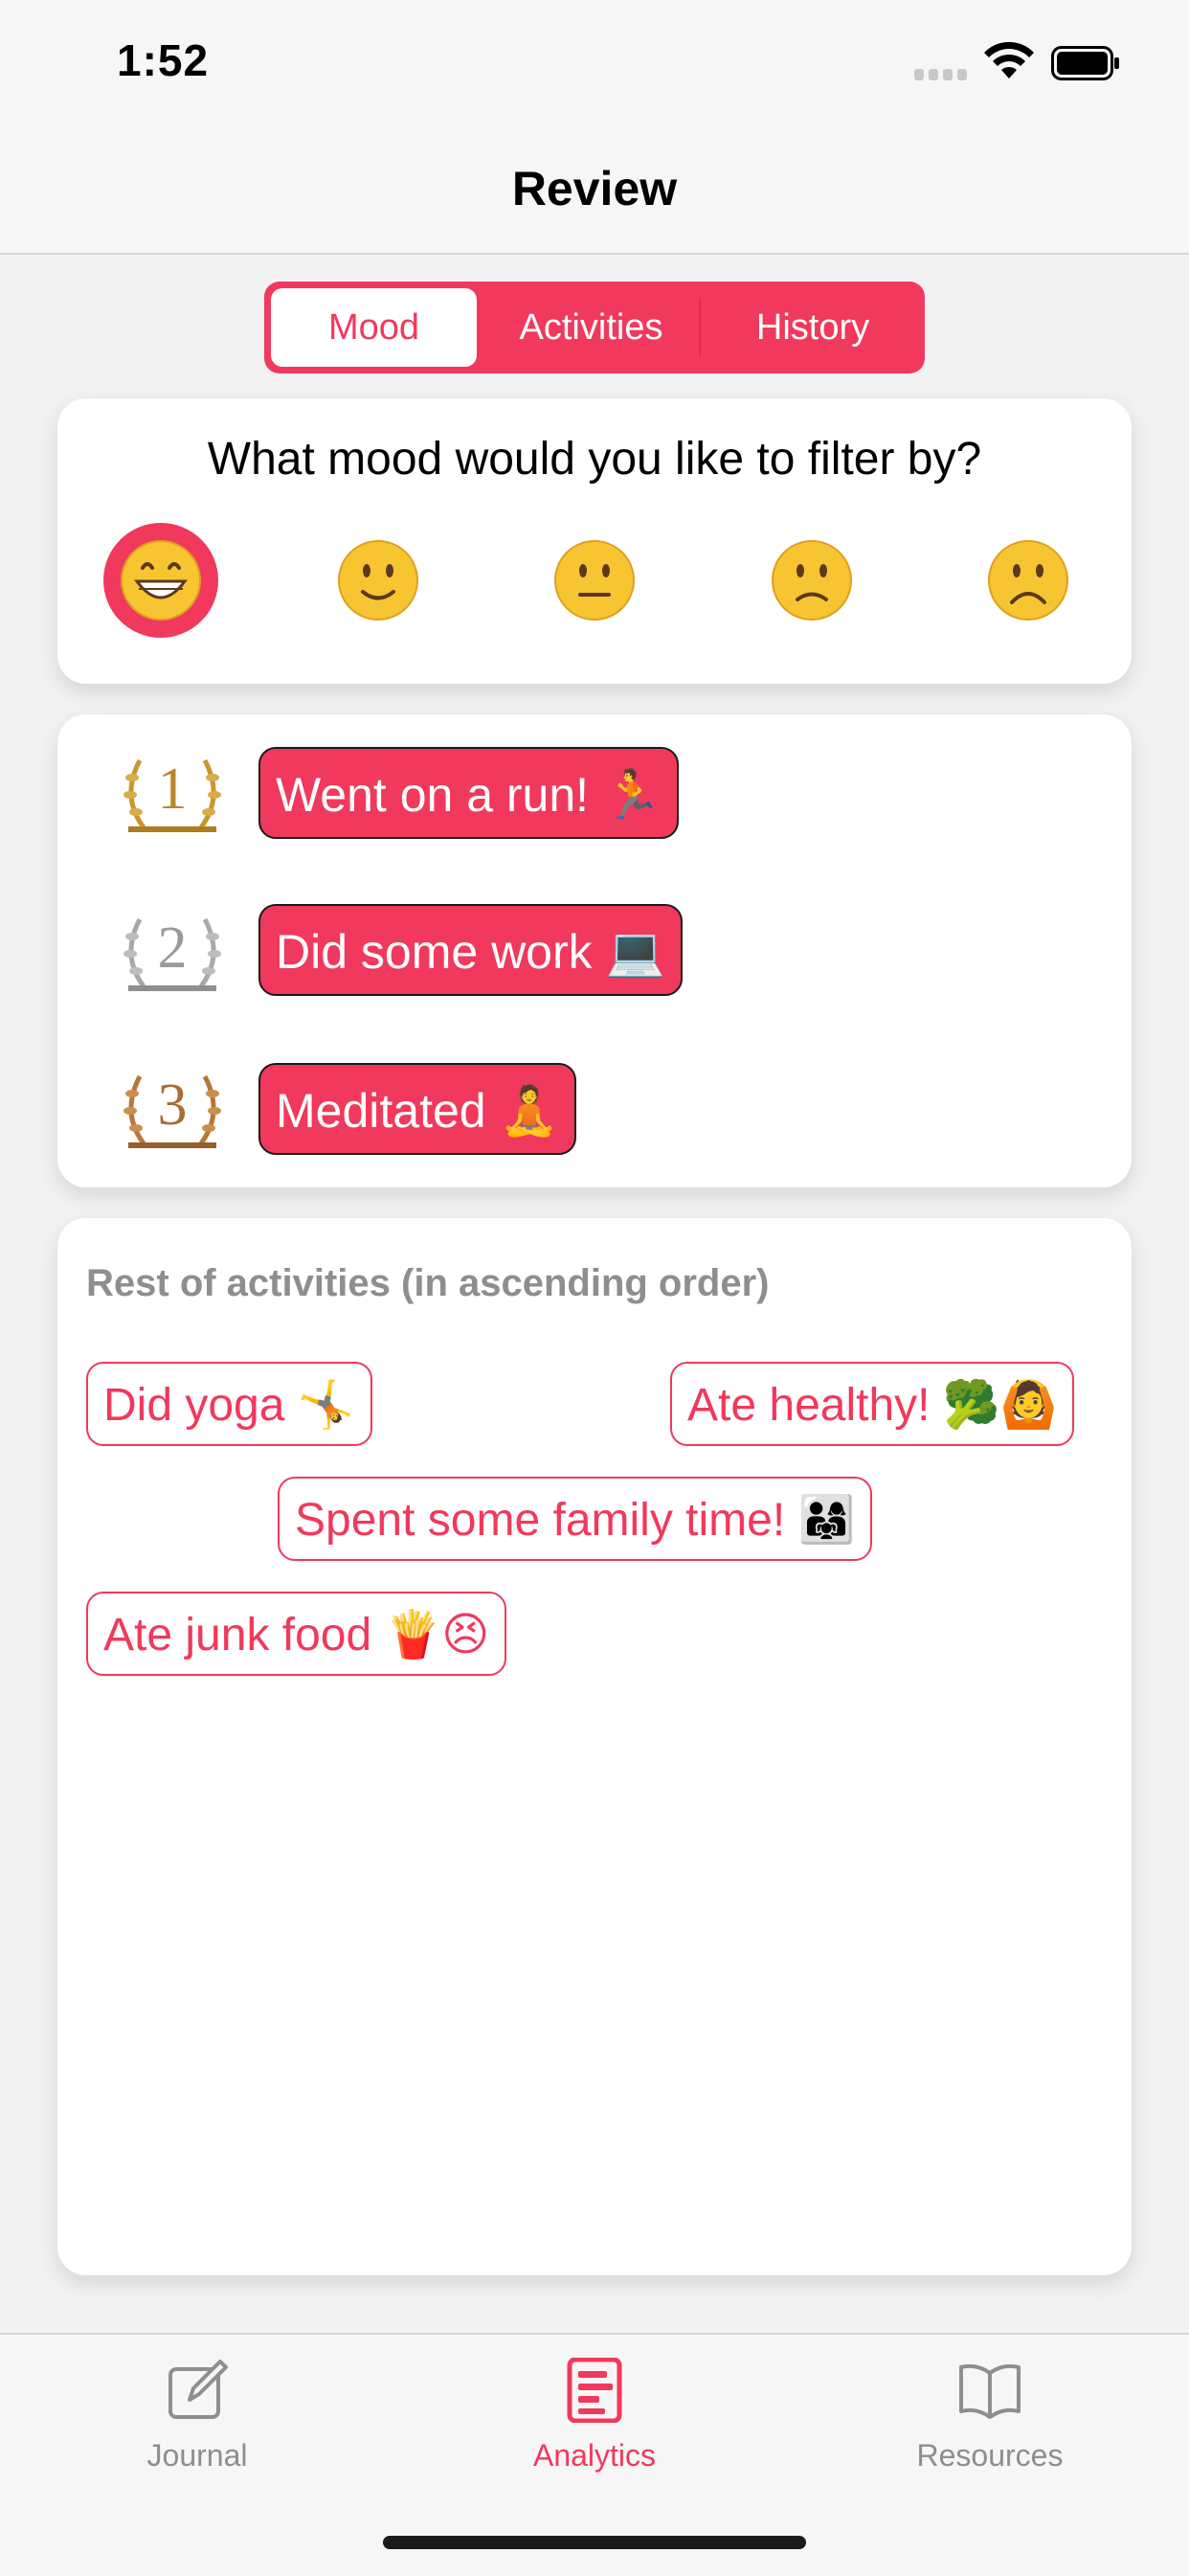 The height and width of the screenshot is (2576, 1189). I want to click on gold-laurel-1-icon: 1, so click(172, 794).